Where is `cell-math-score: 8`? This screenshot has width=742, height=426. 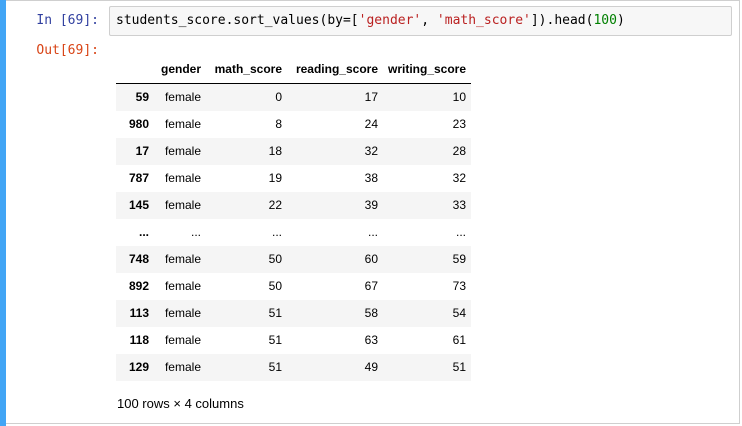 cell-math-score: 8 is located at coordinates (278, 124).